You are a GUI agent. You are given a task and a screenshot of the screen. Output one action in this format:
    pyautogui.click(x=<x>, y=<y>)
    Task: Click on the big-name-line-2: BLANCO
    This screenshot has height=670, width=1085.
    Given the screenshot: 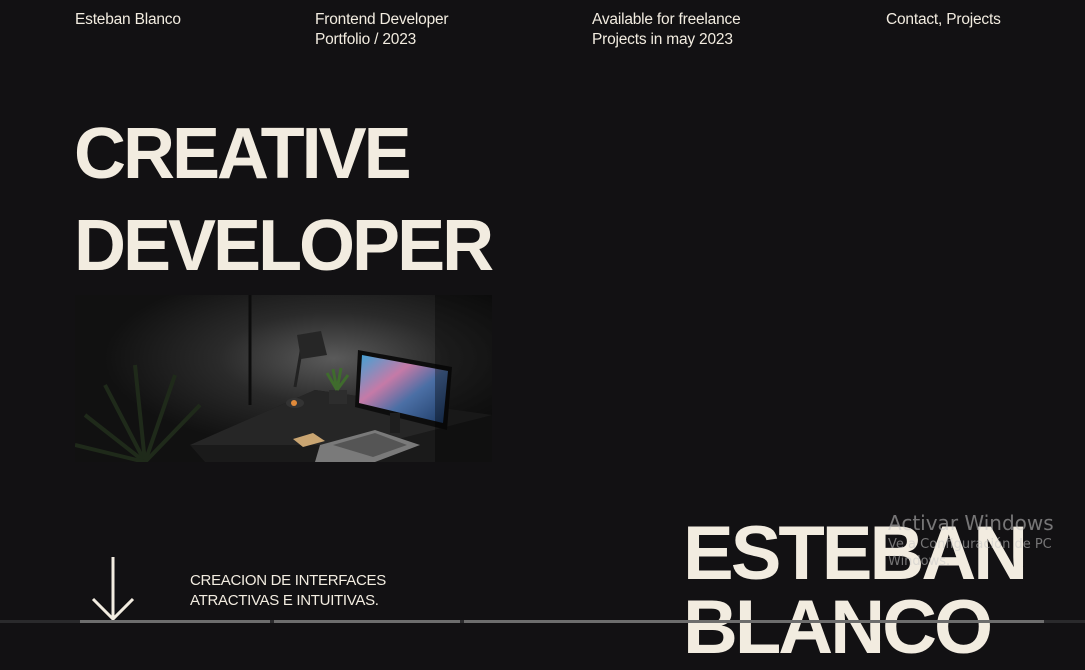 What is the action you would take?
    pyautogui.click(x=838, y=627)
    